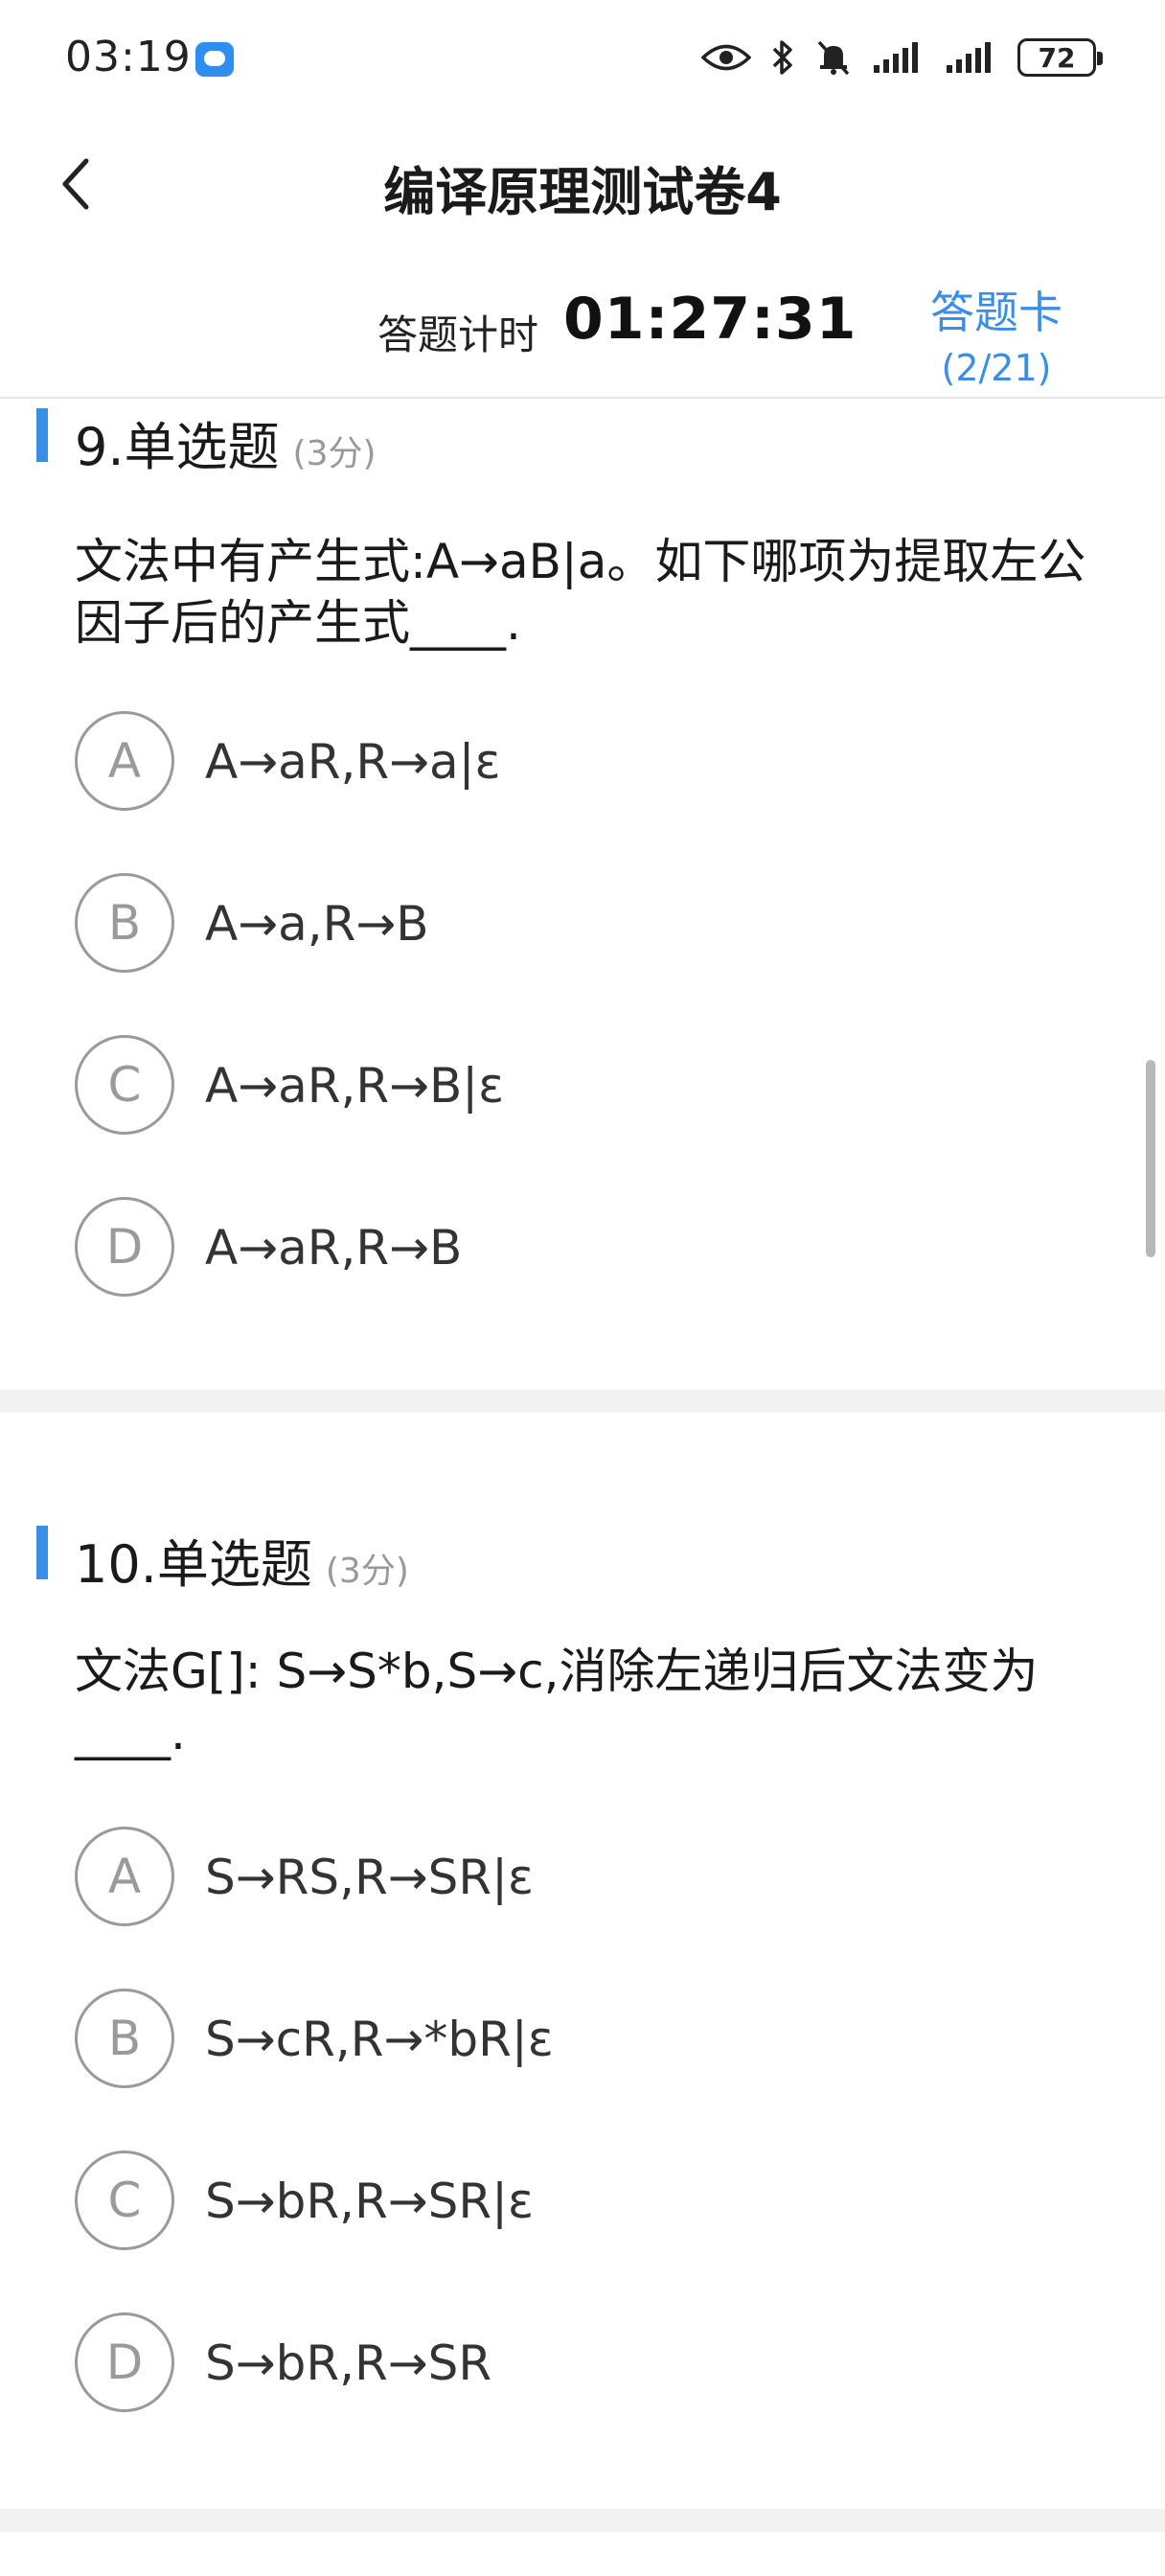 This screenshot has width=1165, height=2576. What do you see at coordinates (129, 57) in the screenshot?
I see `status-time: 03:19` at bounding box center [129, 57].